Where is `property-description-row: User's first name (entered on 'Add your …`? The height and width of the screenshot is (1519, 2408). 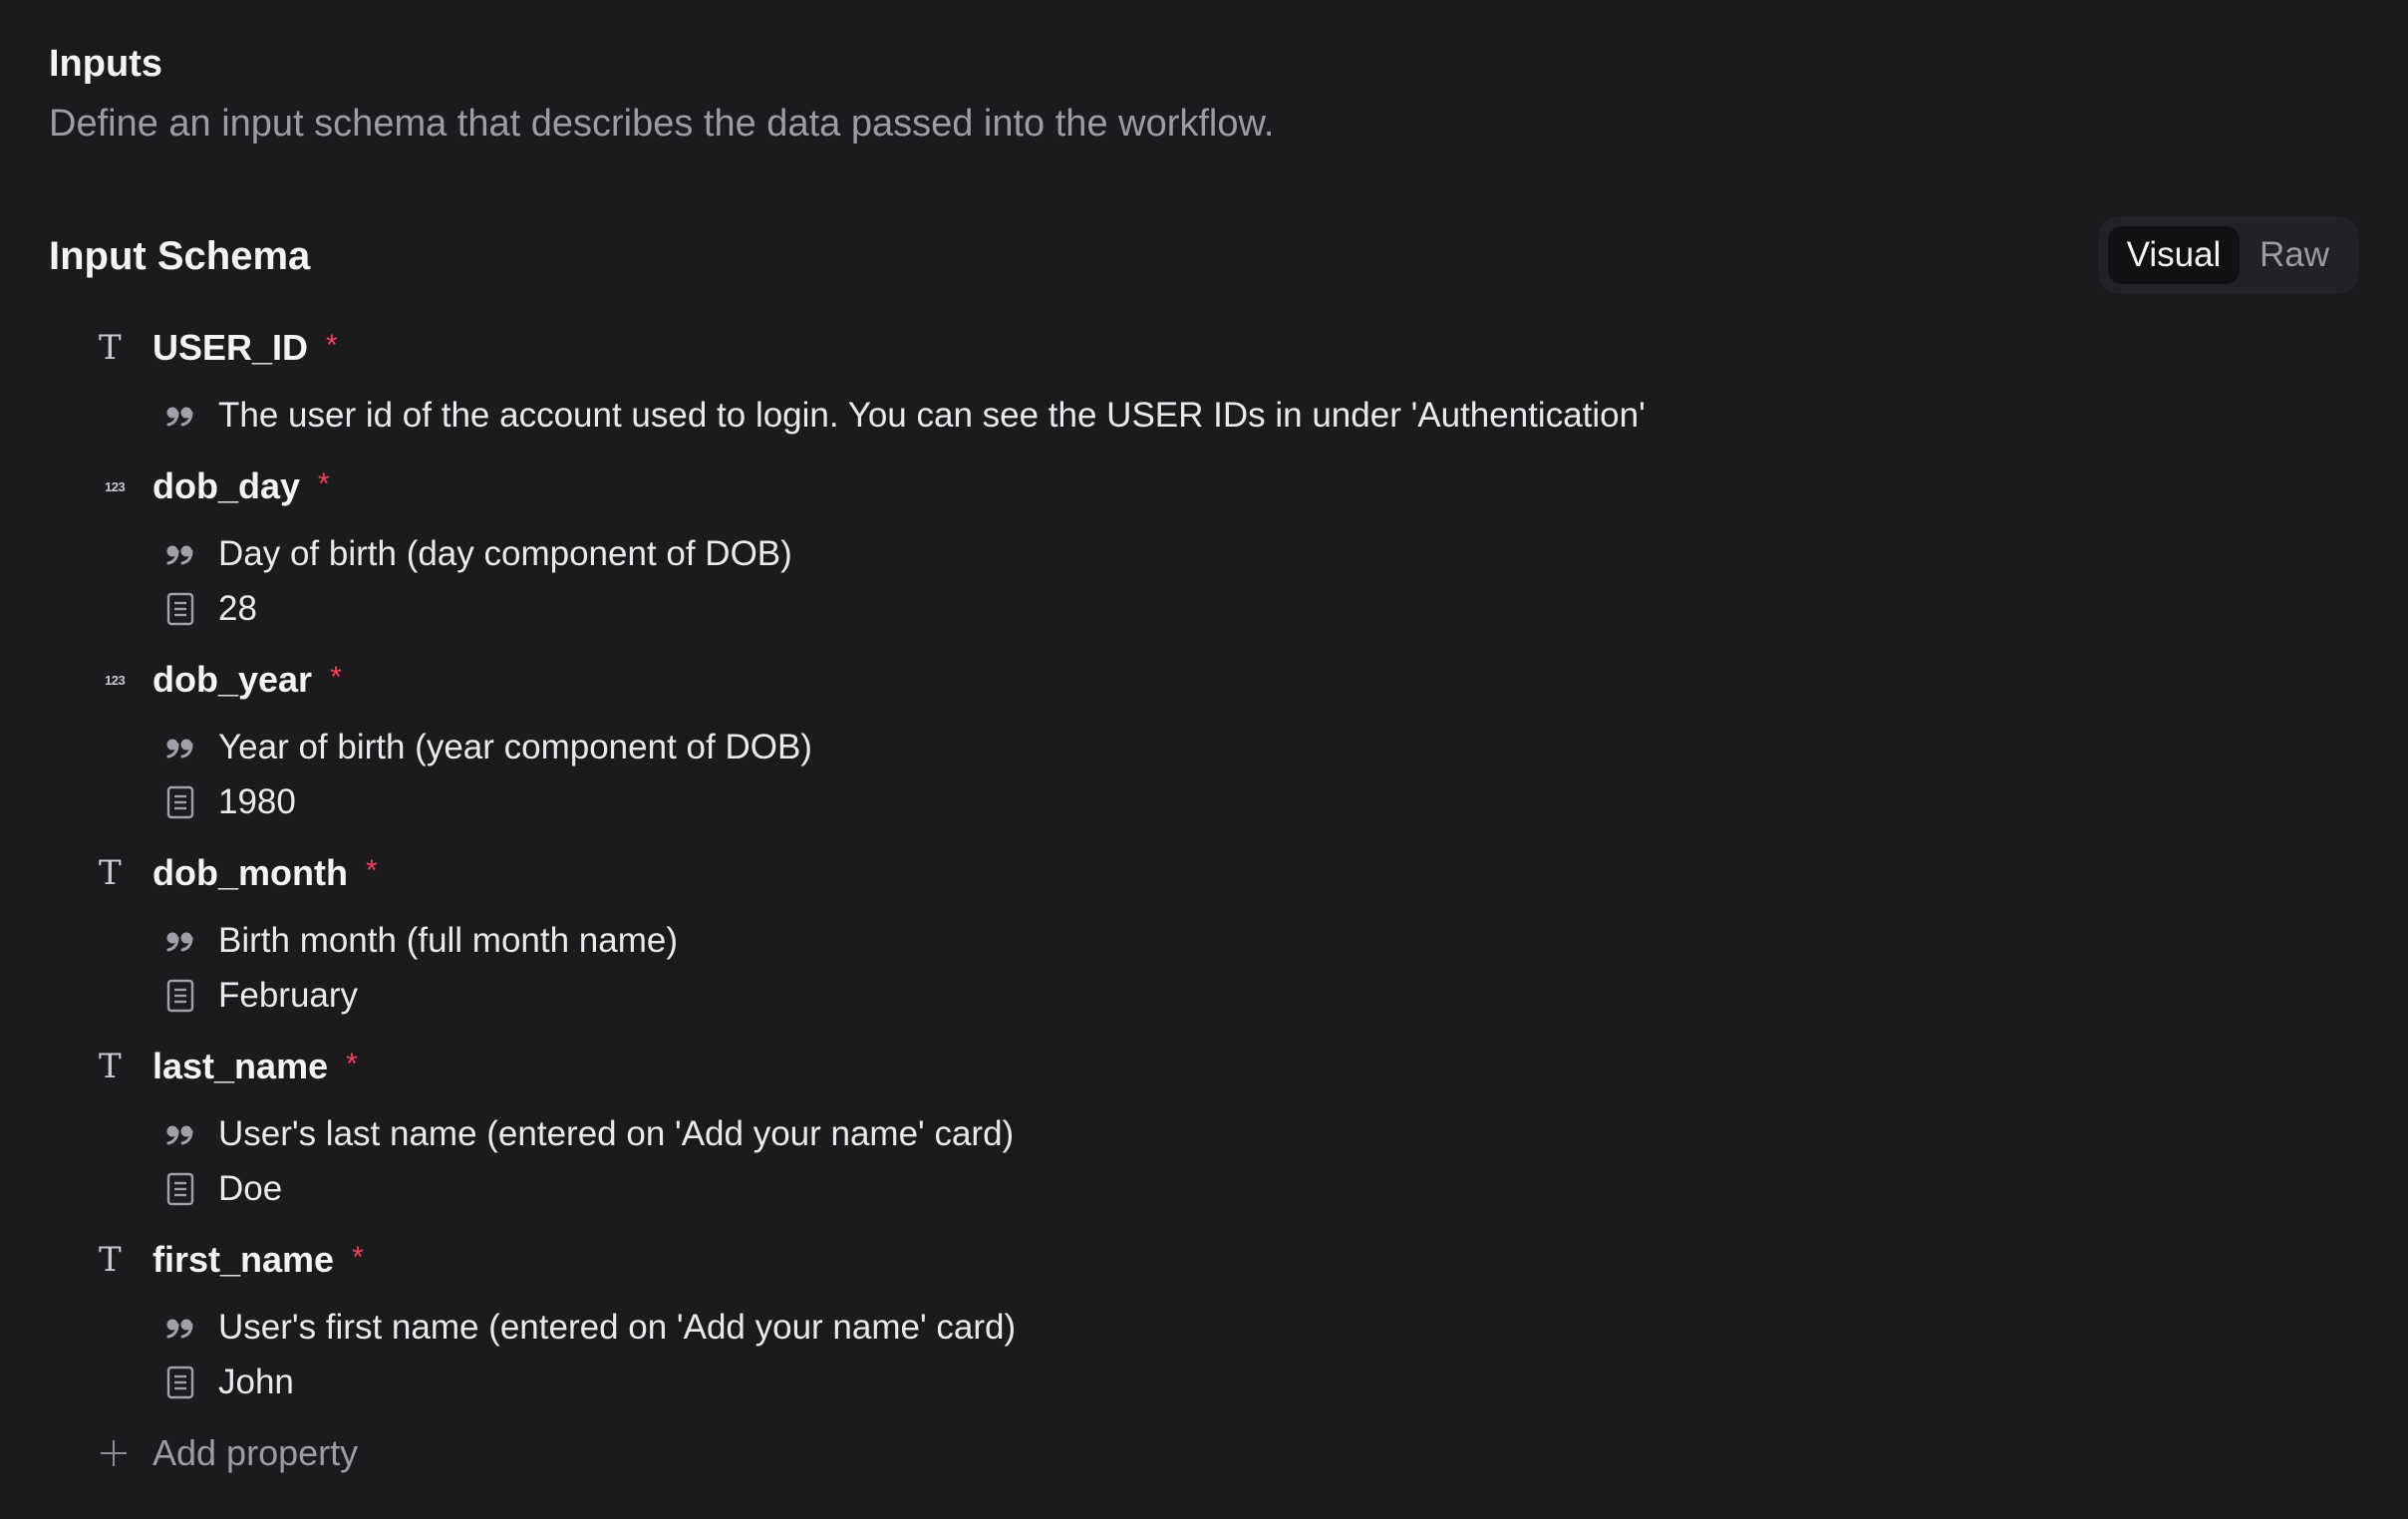
property-description-row: User's first name (entered on 'Add your … is located at coordinates (1204, 1327).